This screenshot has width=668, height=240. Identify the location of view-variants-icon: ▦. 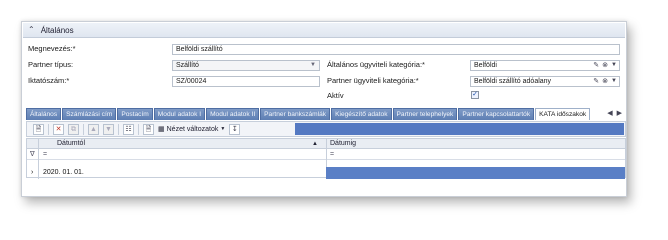
(161, 129).